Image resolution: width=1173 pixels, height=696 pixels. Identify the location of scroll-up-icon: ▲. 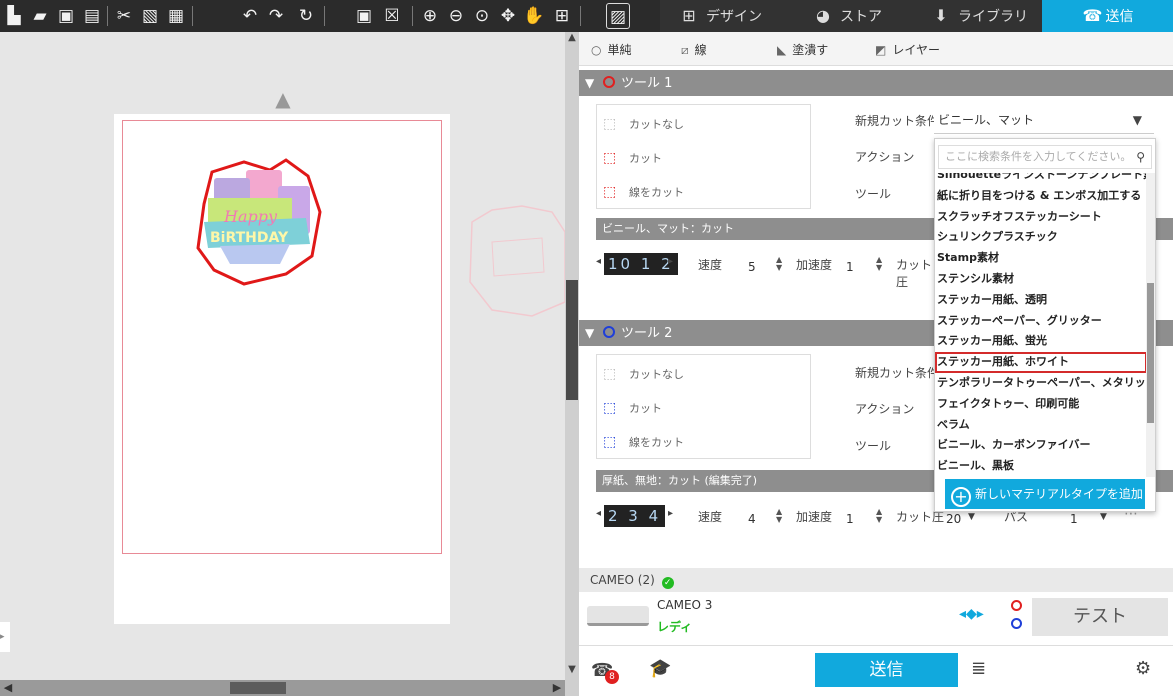
(572, 39).